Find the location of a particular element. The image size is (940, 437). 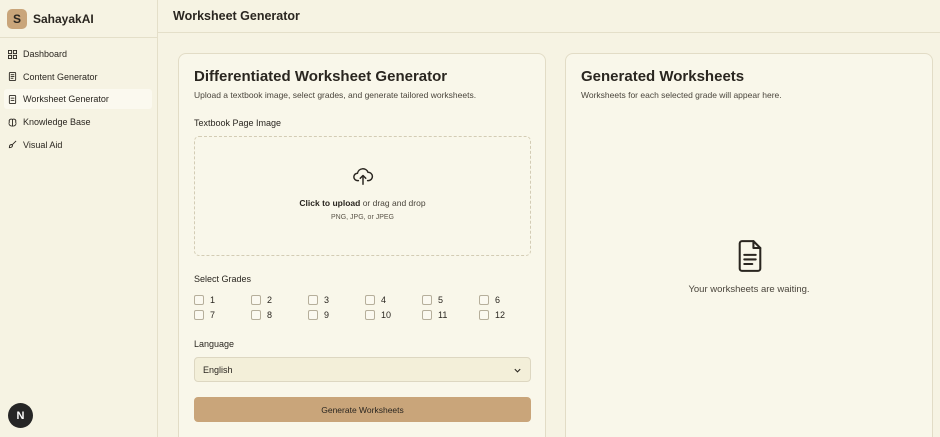

sidebar-item-content-generator: Content Generator is located at coordinates (78, 77).